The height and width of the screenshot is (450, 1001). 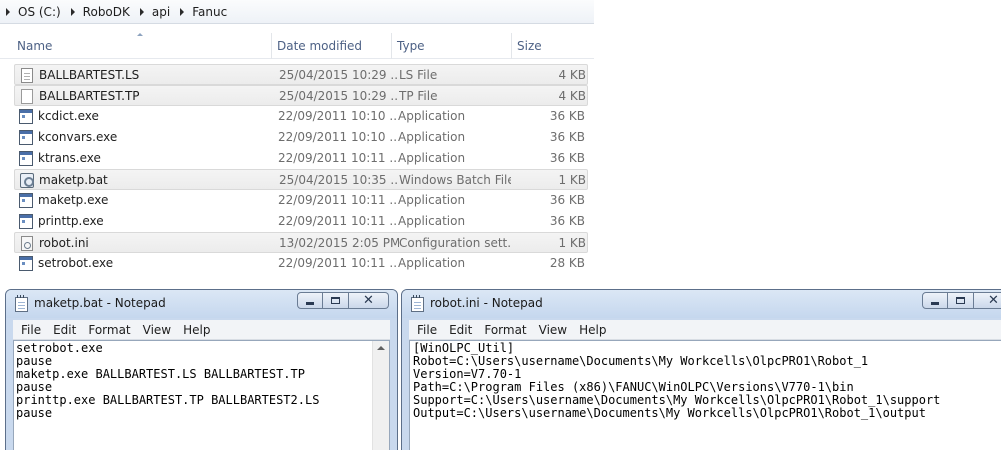 I want to click on window-title: robot.ini - Notepad, so click(x=486, y=303).